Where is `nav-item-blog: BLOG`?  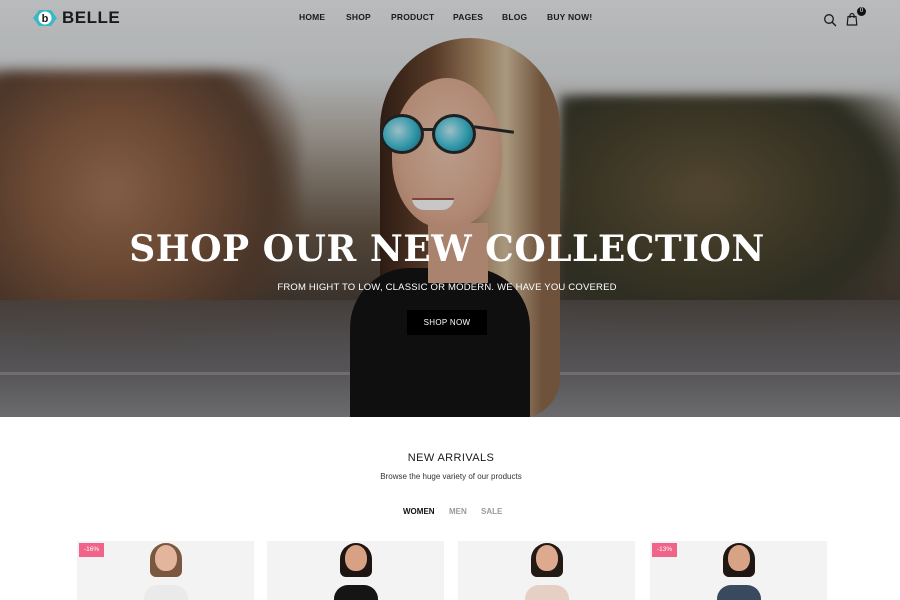 nav-item-blog: BLOG is located at coordinates (514, 17).